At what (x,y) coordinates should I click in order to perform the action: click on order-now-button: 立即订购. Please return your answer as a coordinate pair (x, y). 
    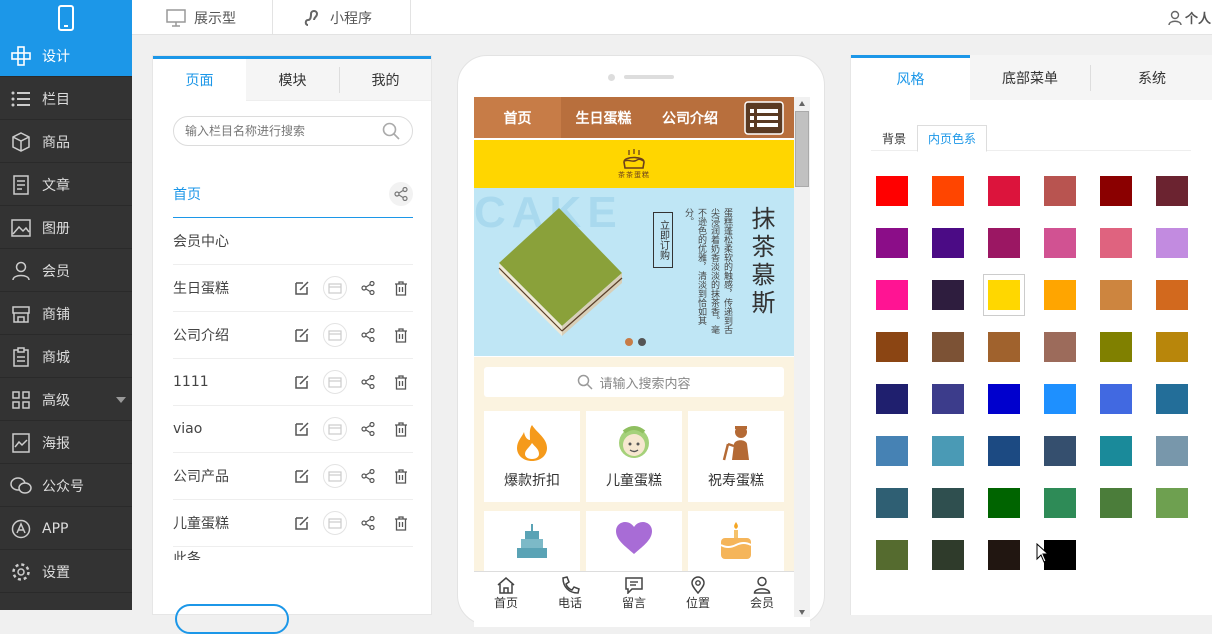
    Looking at the image, I should click on (663, 240).